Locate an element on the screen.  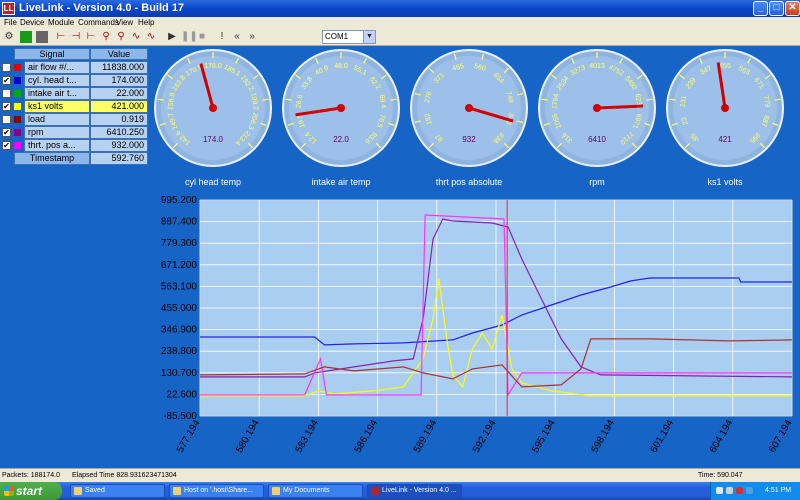
signal-row: load 0.919 is located at coordinates (75, 119).